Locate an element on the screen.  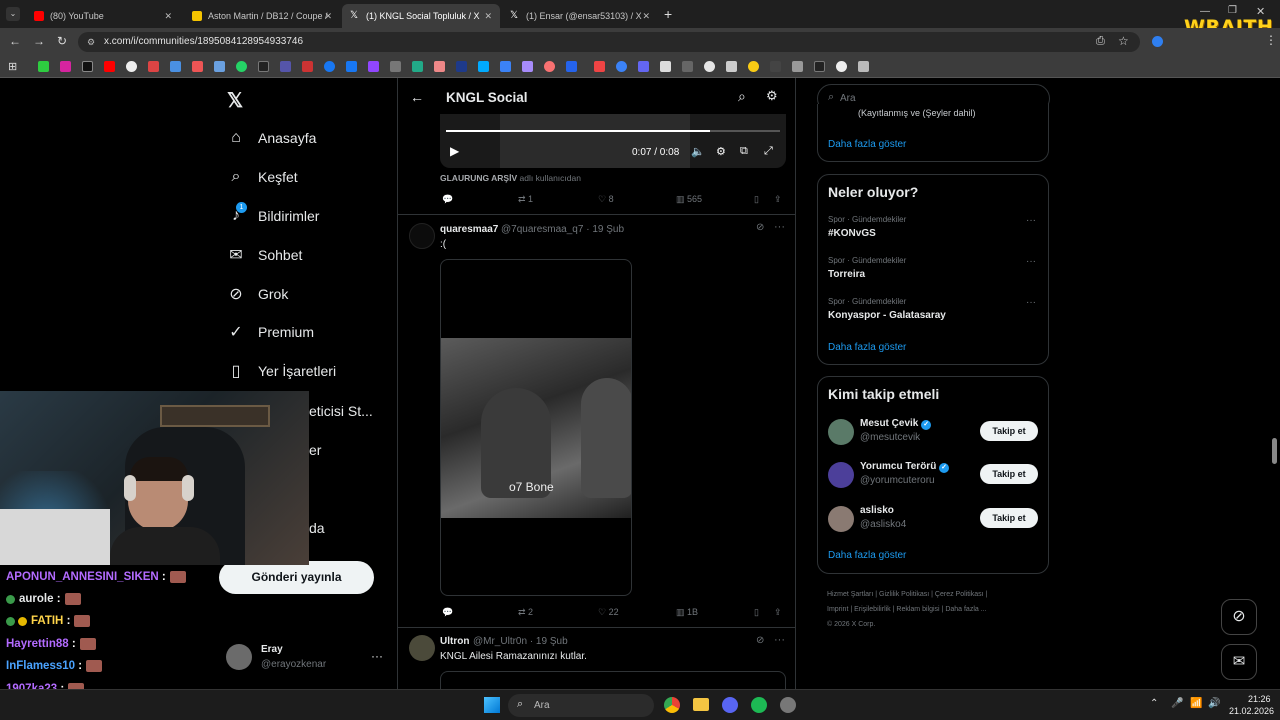
install-icon: ⎙ is located at coordinates (1100, 41).